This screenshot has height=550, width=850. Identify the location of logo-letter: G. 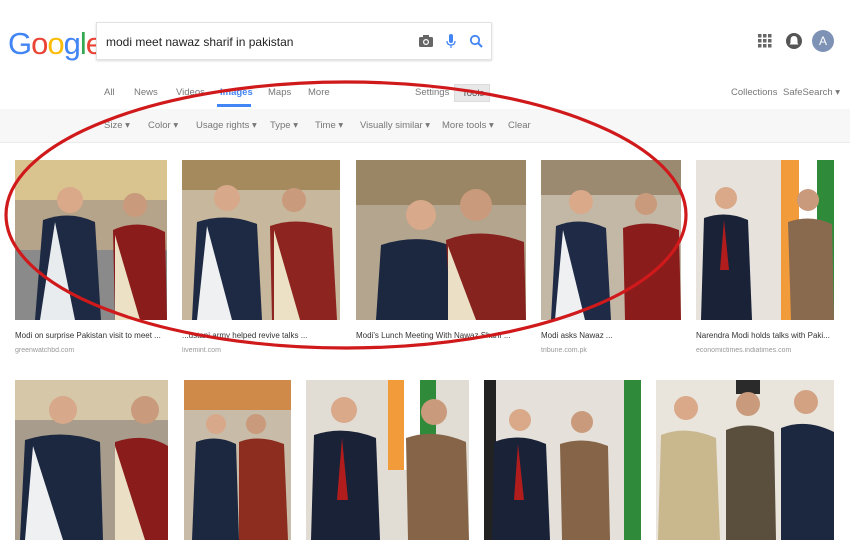
(20, 43).